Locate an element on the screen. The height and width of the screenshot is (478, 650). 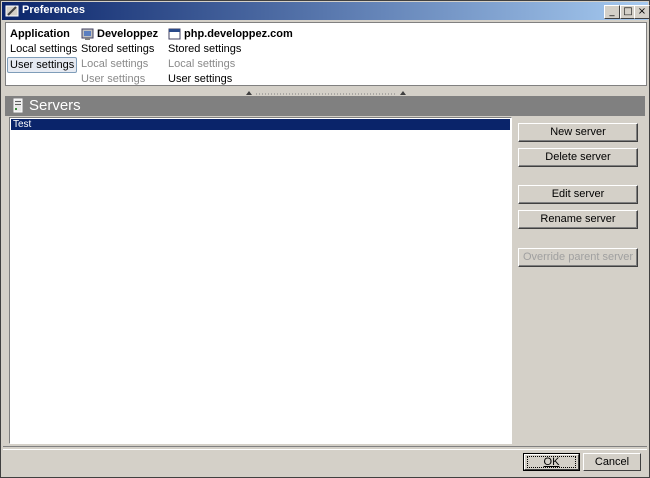
php-developpez-stored-settings: Stored settings is located at coordinates (230, 49).